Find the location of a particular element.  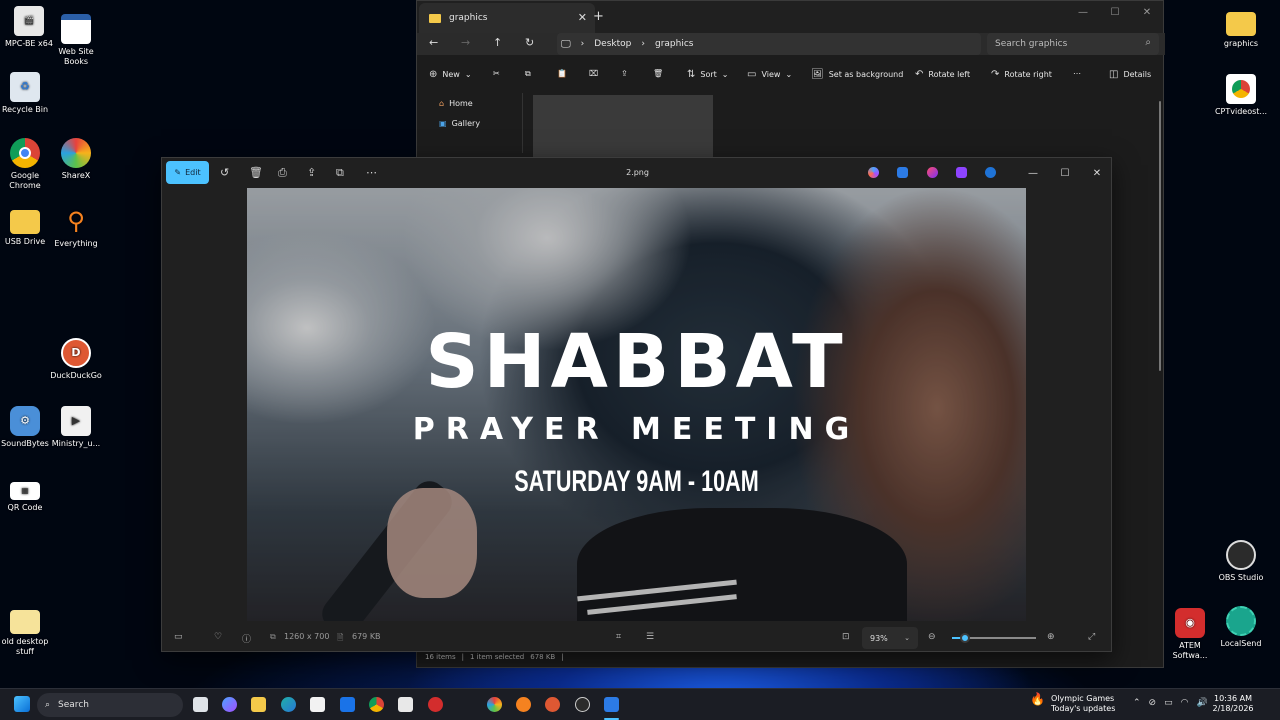

atem-icon is located at coordinates (435, 704).